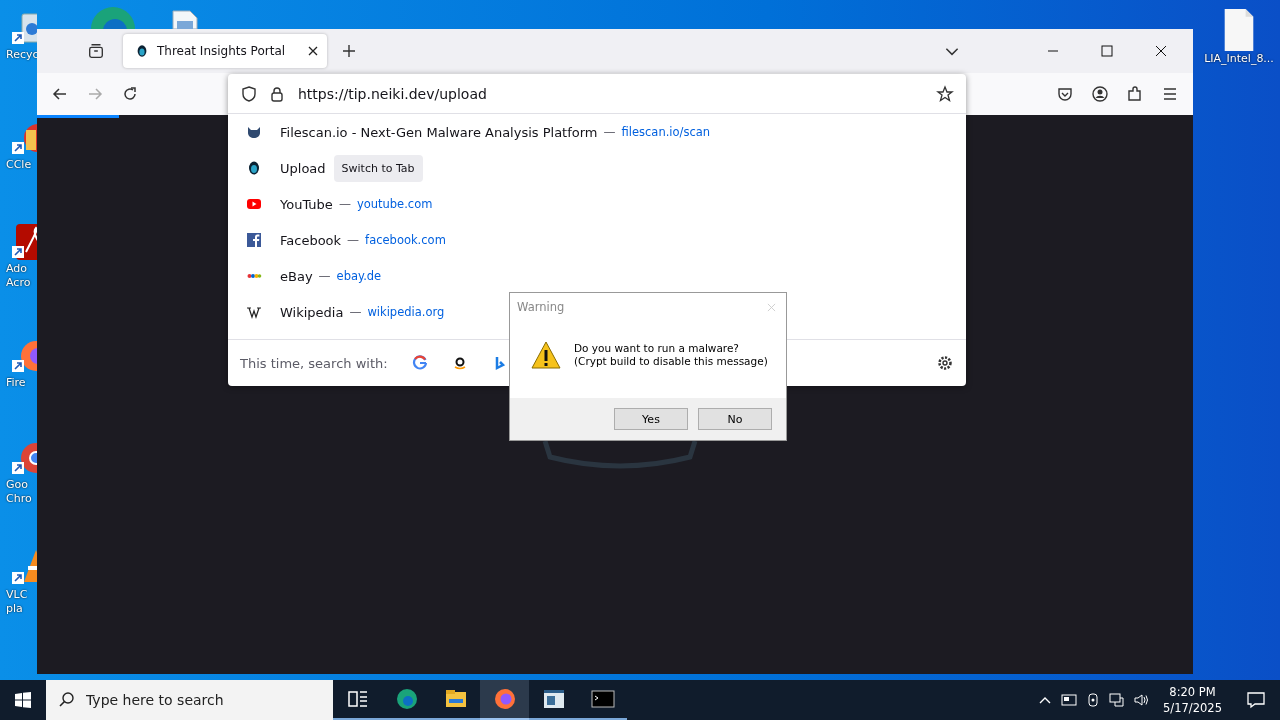 This screenshot has height=720, width=1280. What do you see at coordinates (394, 204) in the screenshot?
I see `suggestion-url: youtube.com` at bounding box center [394, 204].